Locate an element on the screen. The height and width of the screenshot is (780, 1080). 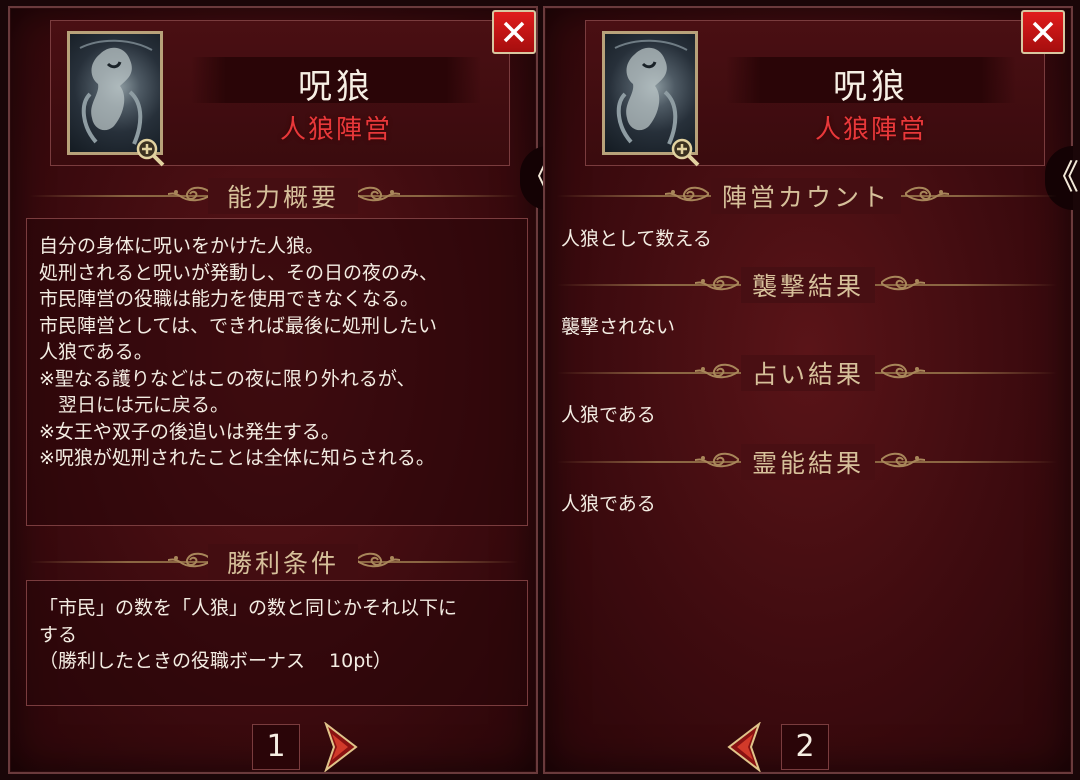
ability-line: 市民陣営の役職は能力を使用できなくなる。 is located at coordinates (229, 299).